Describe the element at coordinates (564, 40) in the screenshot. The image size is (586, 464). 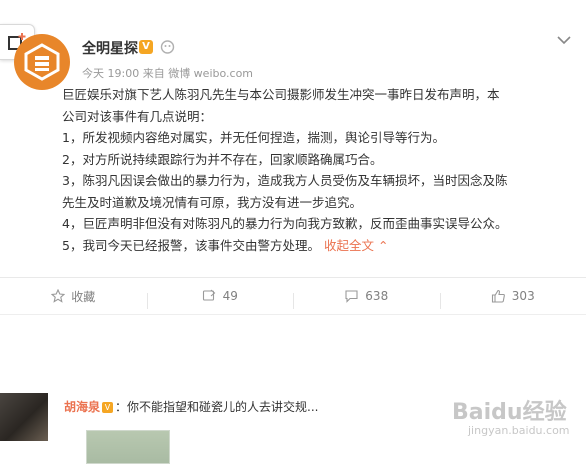
I see `chevron-down-icon` at that location.